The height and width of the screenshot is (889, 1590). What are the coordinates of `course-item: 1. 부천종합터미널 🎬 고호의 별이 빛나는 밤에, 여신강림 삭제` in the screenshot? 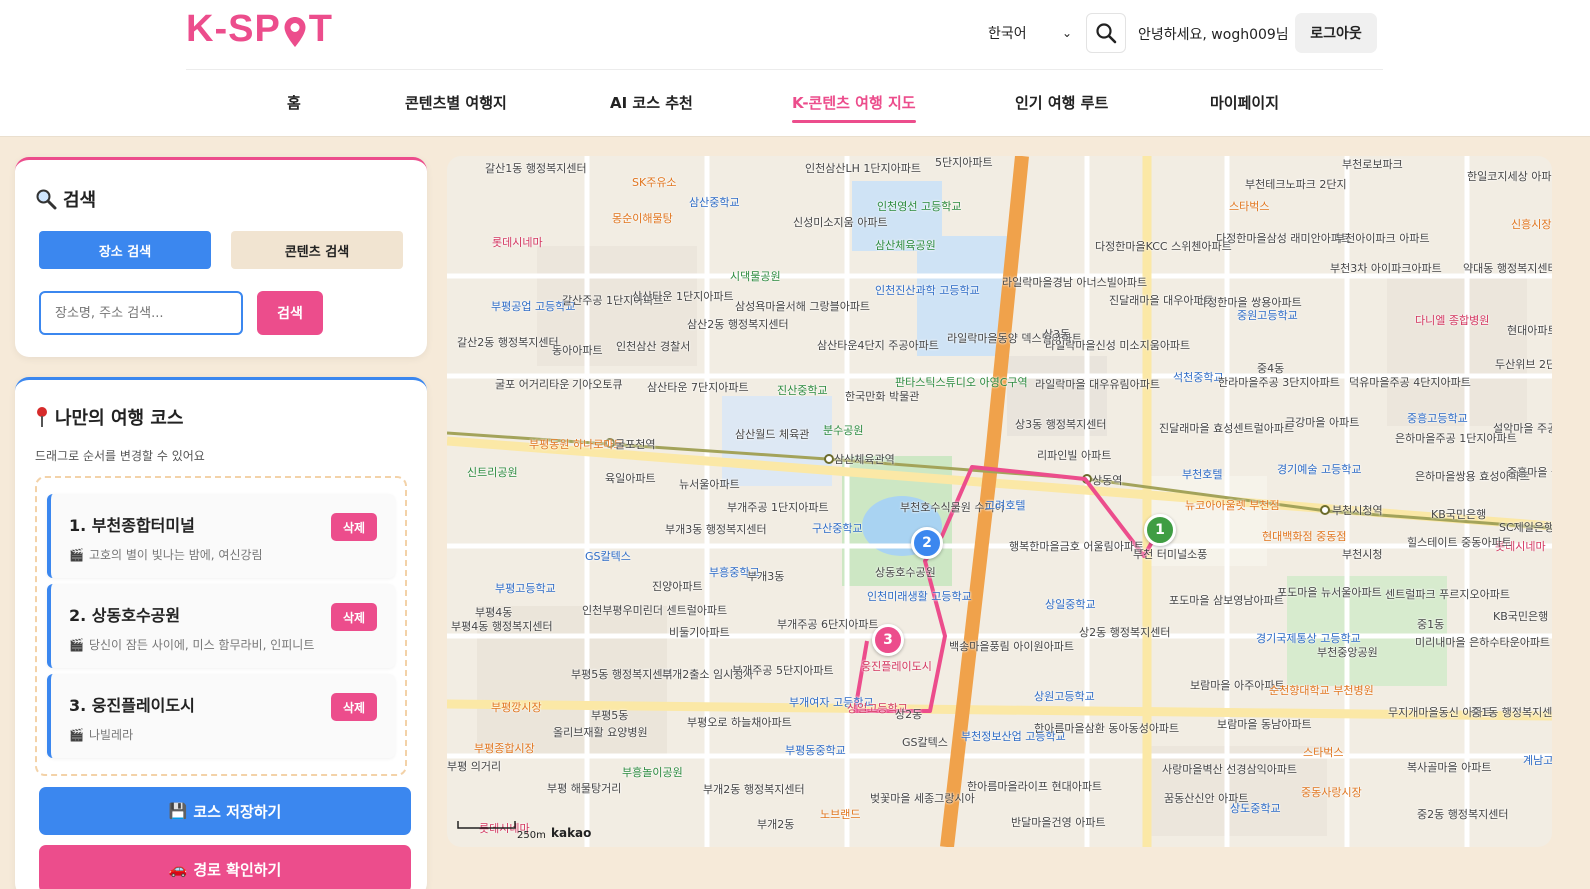 It's located at (221, 536).